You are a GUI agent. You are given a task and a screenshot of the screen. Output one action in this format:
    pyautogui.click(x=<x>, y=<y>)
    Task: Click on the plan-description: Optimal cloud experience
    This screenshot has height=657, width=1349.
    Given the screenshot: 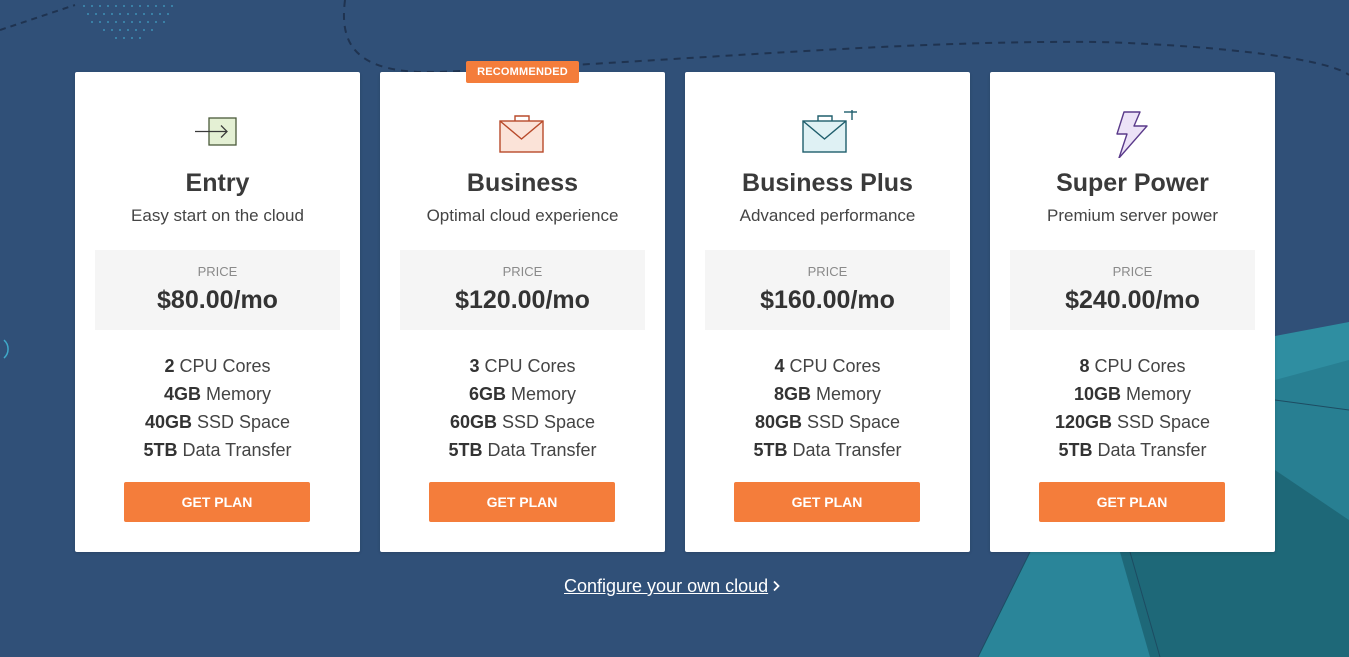 What is the action you would take?
    pyautogui.click(x=522, y=215)
    